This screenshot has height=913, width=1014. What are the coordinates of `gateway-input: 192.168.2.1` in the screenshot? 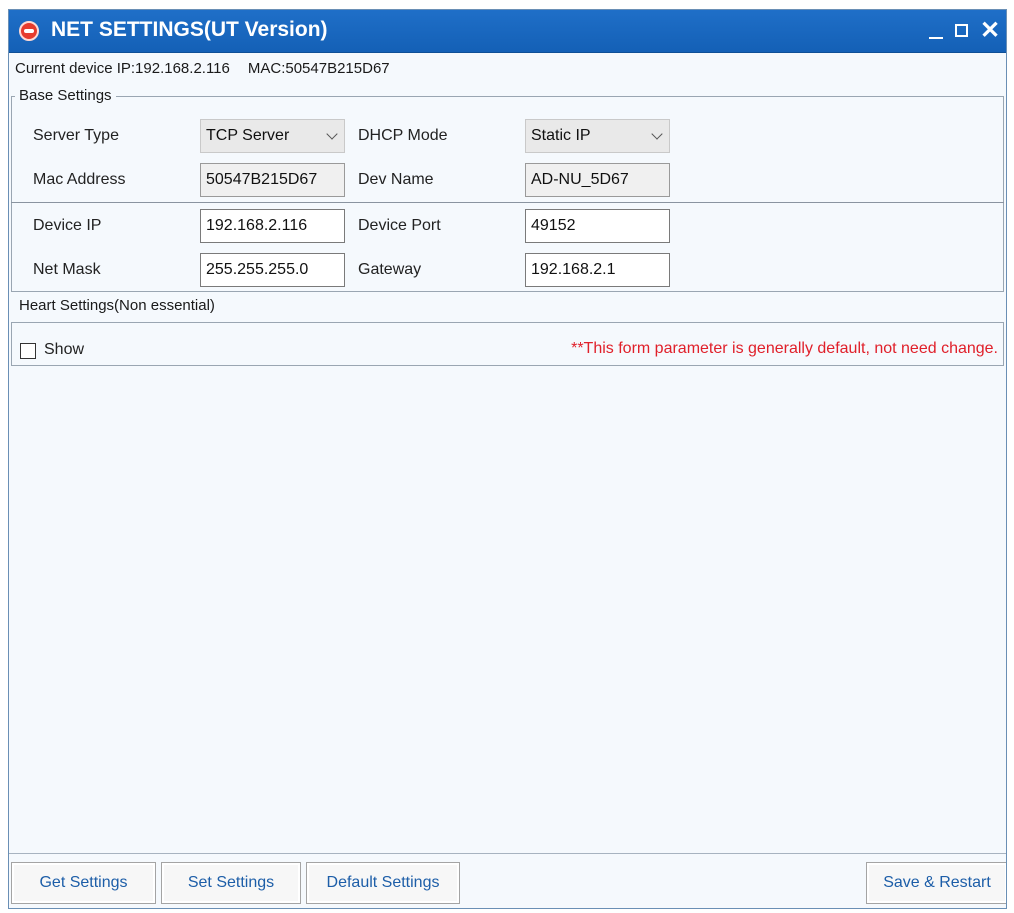 It's located at (597, 270).